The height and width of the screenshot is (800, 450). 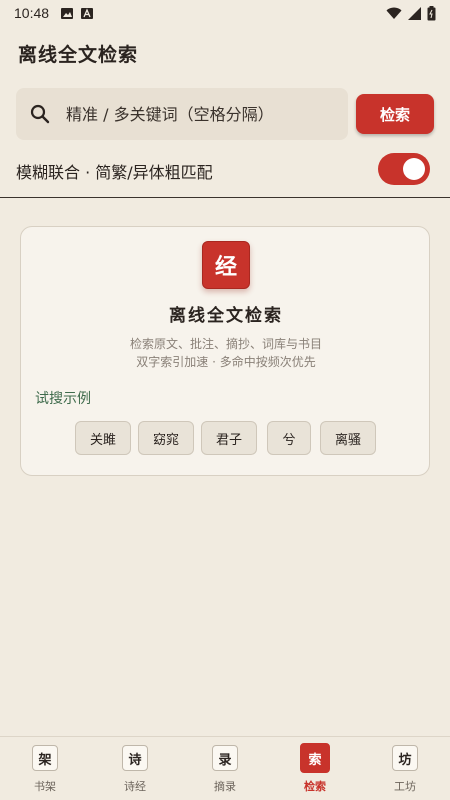 What do you see at coordinates (114, 172) in the screenshot?
I see `fuzzy-label: 模糊联合 · 简繁/异体粗匹配` at bounding box center [114, 172].